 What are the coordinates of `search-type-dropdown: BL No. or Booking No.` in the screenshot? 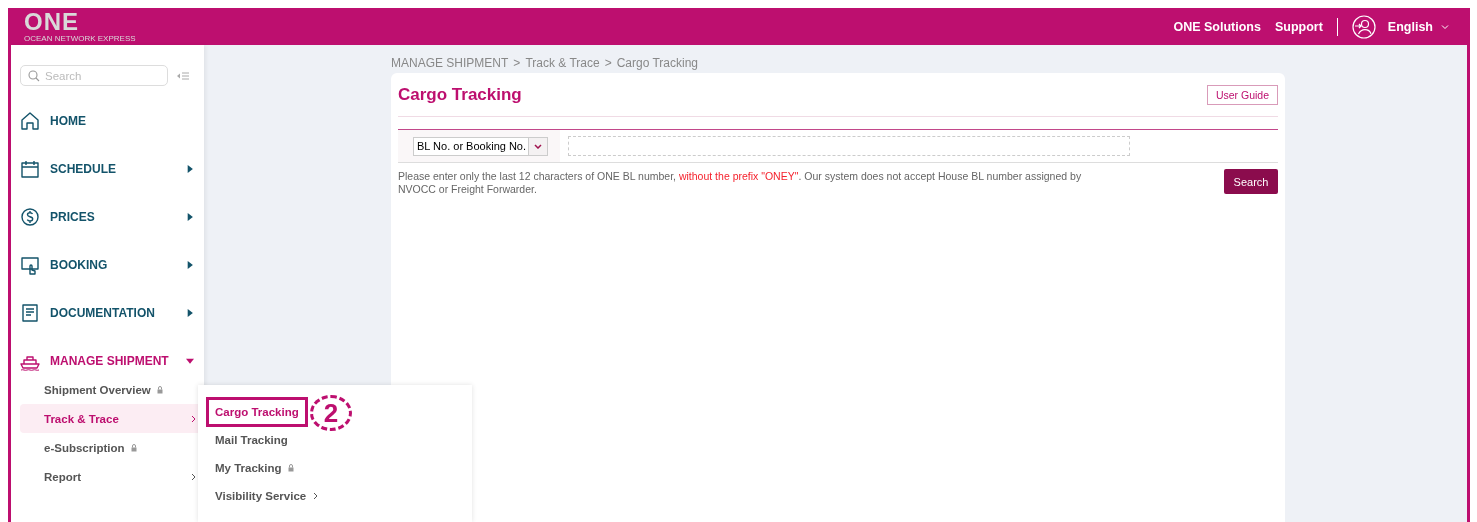 It's located at (480, 146).